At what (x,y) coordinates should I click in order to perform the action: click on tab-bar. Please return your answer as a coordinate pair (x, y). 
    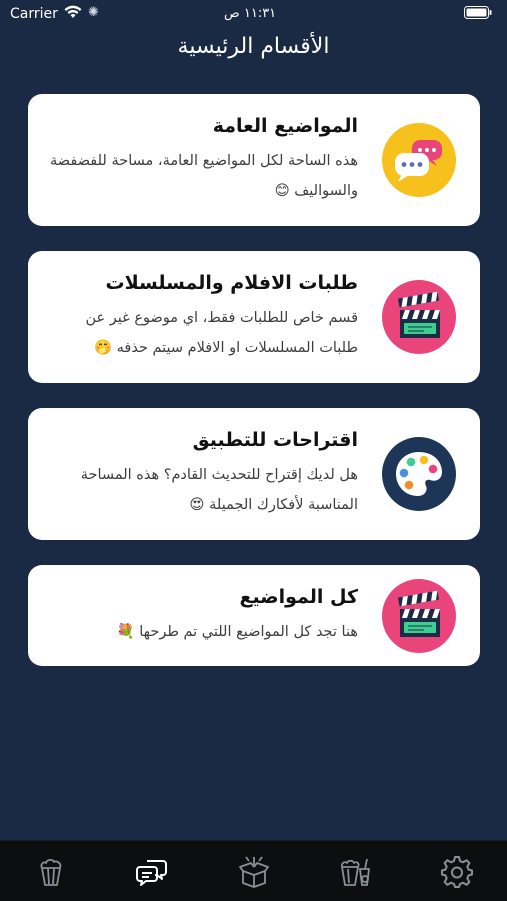
    Looking at the image, I should click on (253, 870).